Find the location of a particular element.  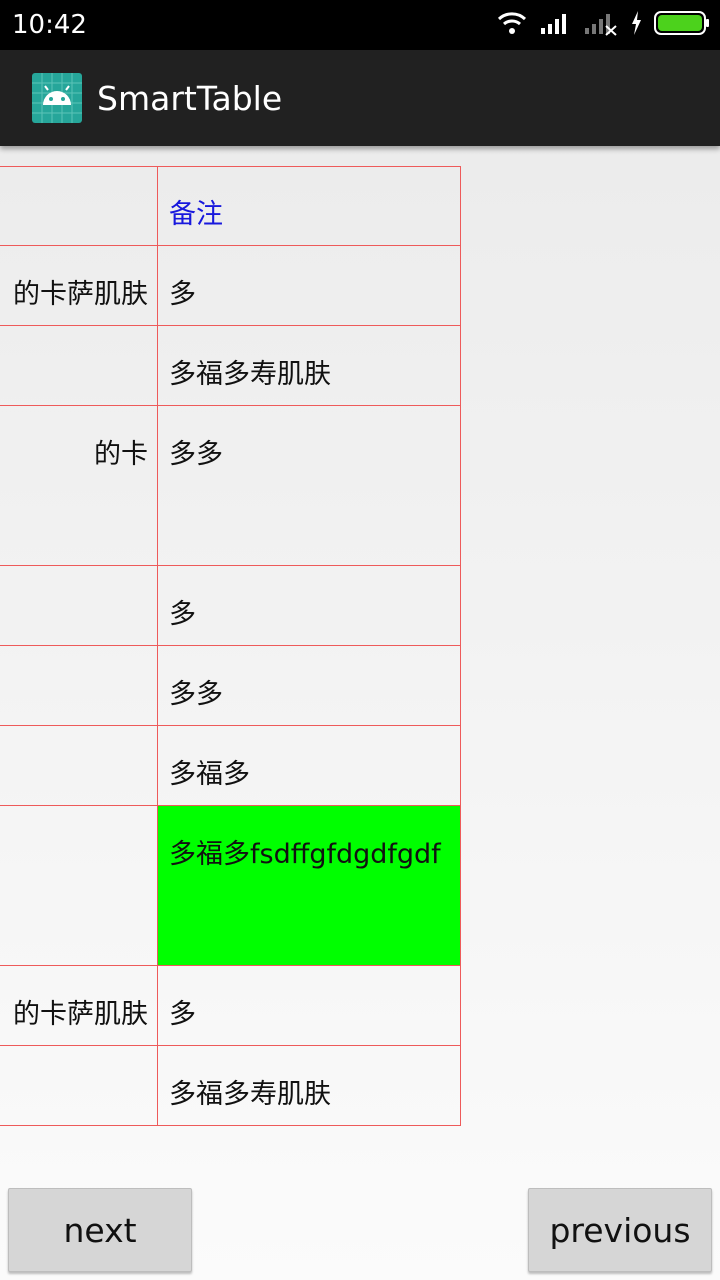

status-bar: 10:42 is located at coordinates (360, 25).